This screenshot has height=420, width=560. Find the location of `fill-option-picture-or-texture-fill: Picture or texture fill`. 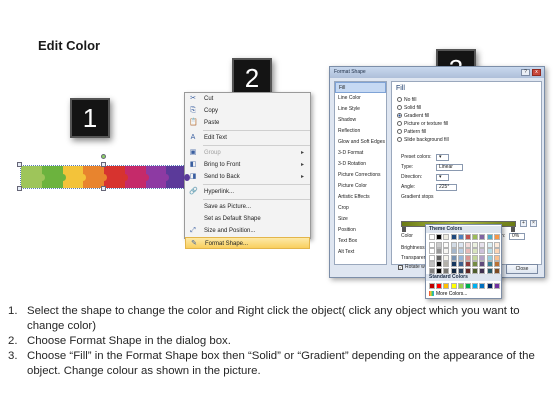

fill-option-picture-or-texture-fill: Picture or texture fill is located at coordinates (422, 124).